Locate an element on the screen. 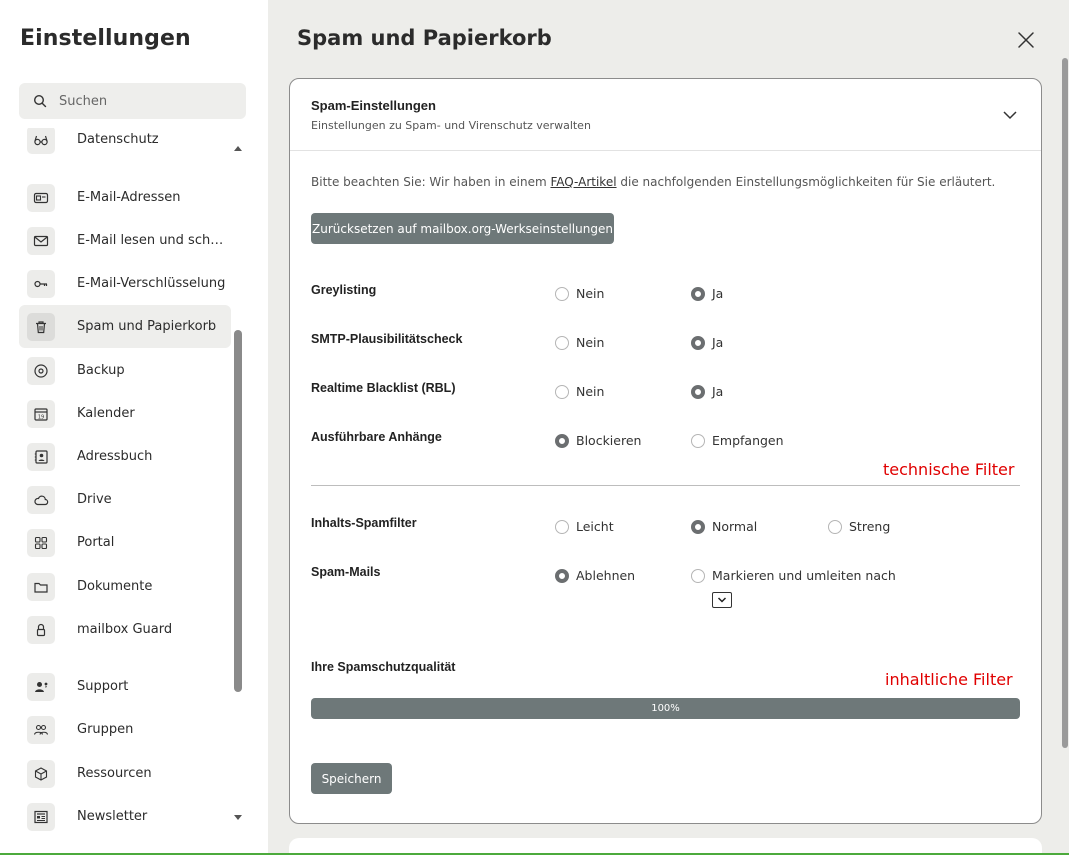 Image resolution: width=1069 pixels, height=855 pixels. sidebar-item-label: Dokumente is located at coordinates (115, 586).